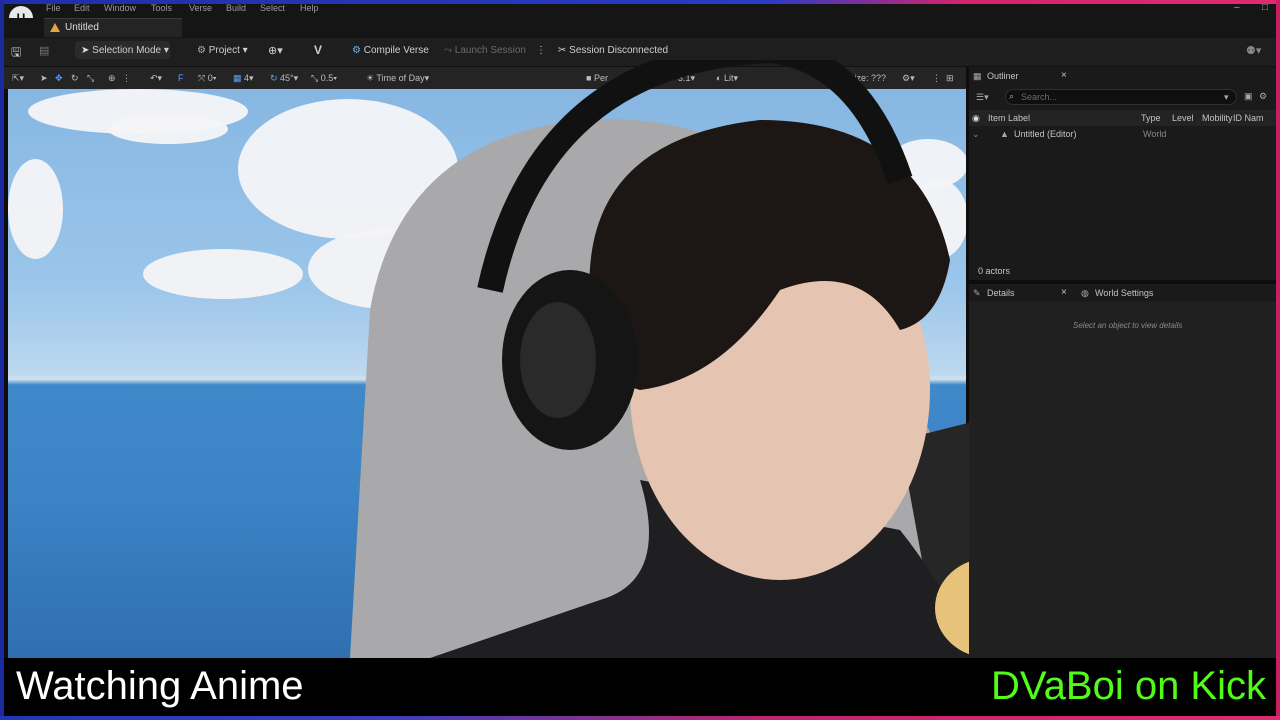 This screenshot has width=1280, height=720. I want to click on more-options-icon: ⋮, so click(541, 50).